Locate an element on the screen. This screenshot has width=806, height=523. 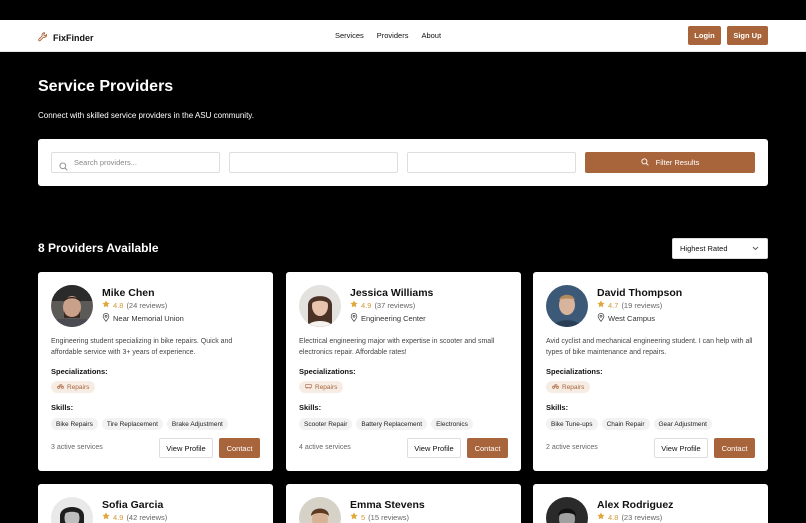
rating-value: 5 is located at coordinates (363, 517).